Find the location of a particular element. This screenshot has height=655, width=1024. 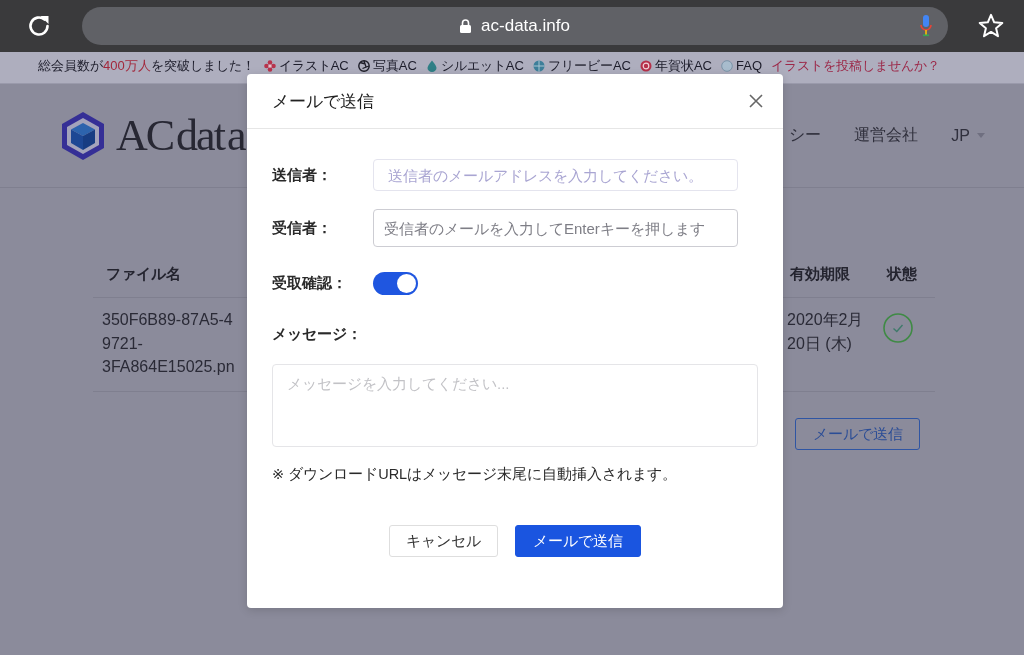

target-icon is located at coordinates (645, 65).